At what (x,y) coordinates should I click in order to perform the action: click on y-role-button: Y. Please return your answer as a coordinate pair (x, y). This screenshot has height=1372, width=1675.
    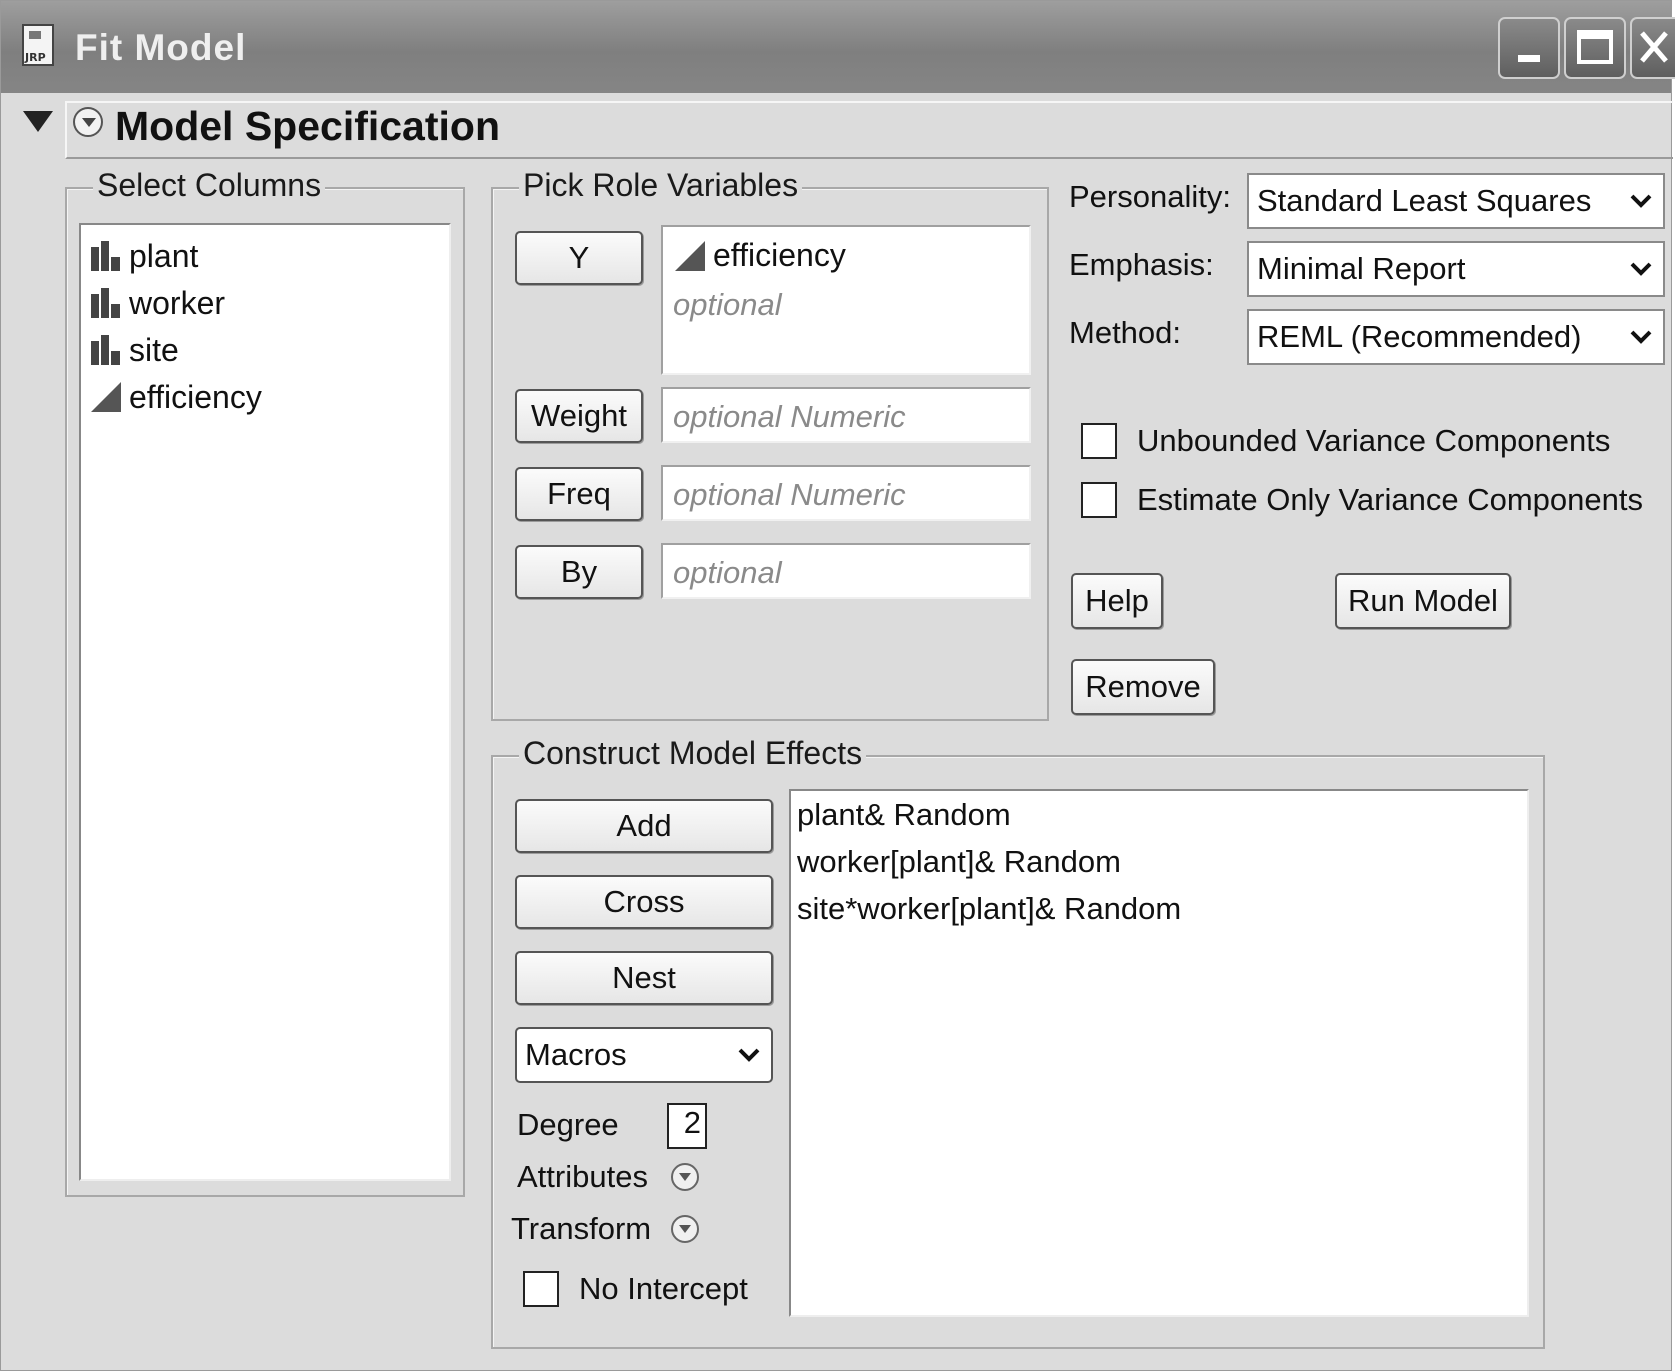
    Looking at the image, I should click on (579, 258).